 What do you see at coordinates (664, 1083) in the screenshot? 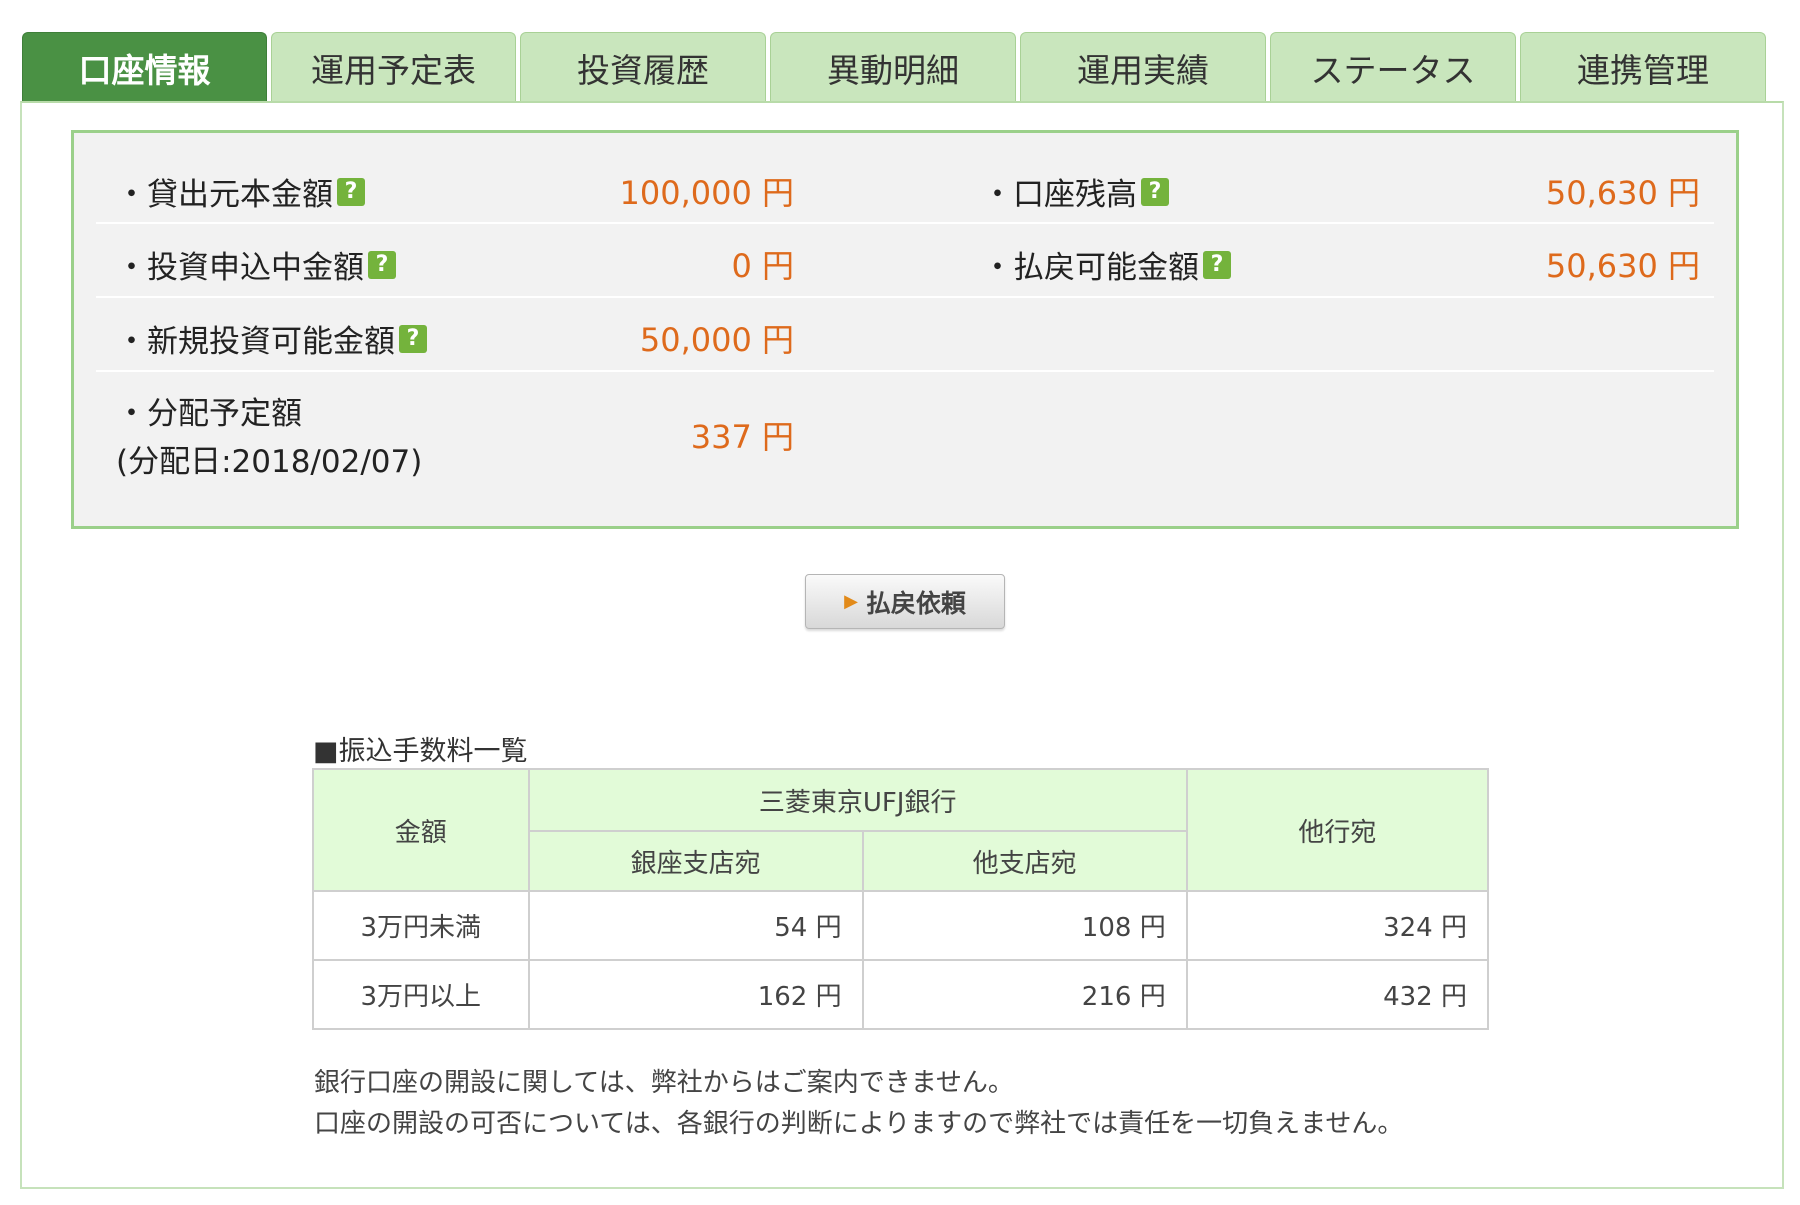
I see `note-line: 銀行口座の開設に関しては、弊社からはご案内できません。` at bounding box center [664, 1083].